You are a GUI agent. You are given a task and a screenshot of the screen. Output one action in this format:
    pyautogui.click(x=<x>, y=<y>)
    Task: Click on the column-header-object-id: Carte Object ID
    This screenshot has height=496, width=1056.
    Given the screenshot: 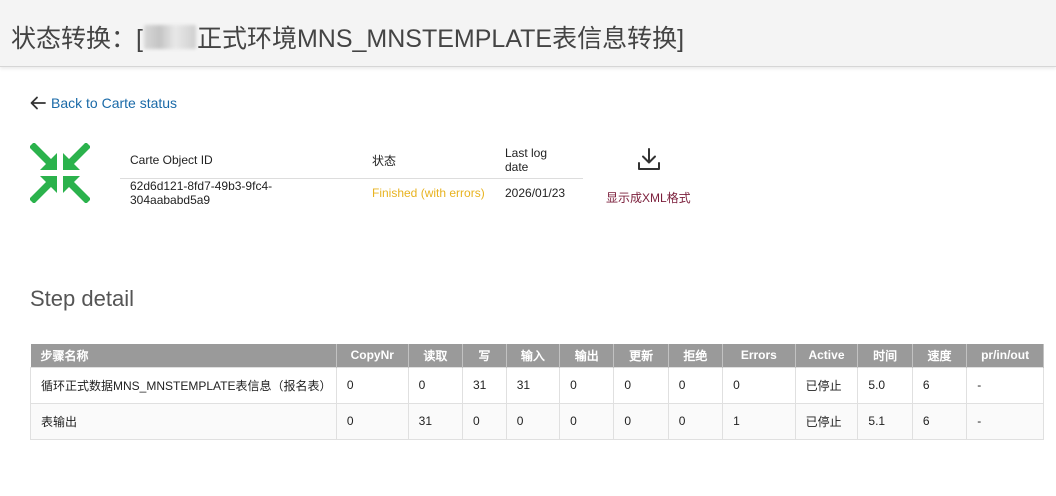 What is the action you would take?
    pyautogui.click(x=241, y=161)
    